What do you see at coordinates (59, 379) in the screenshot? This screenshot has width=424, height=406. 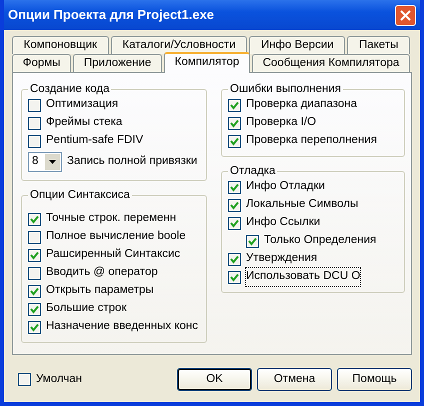 I see `checkbox-label: Умолчан` at bounding box center [59, 379].